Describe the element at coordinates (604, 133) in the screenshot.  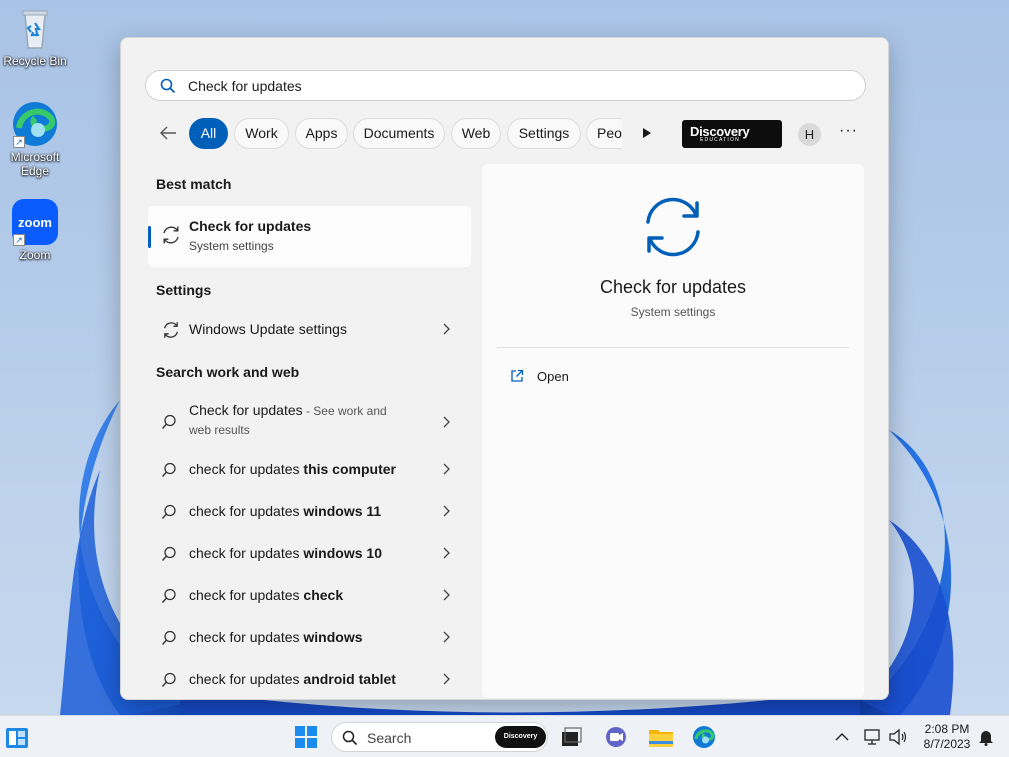
I see `filter-chip-people: Peo` at that location.